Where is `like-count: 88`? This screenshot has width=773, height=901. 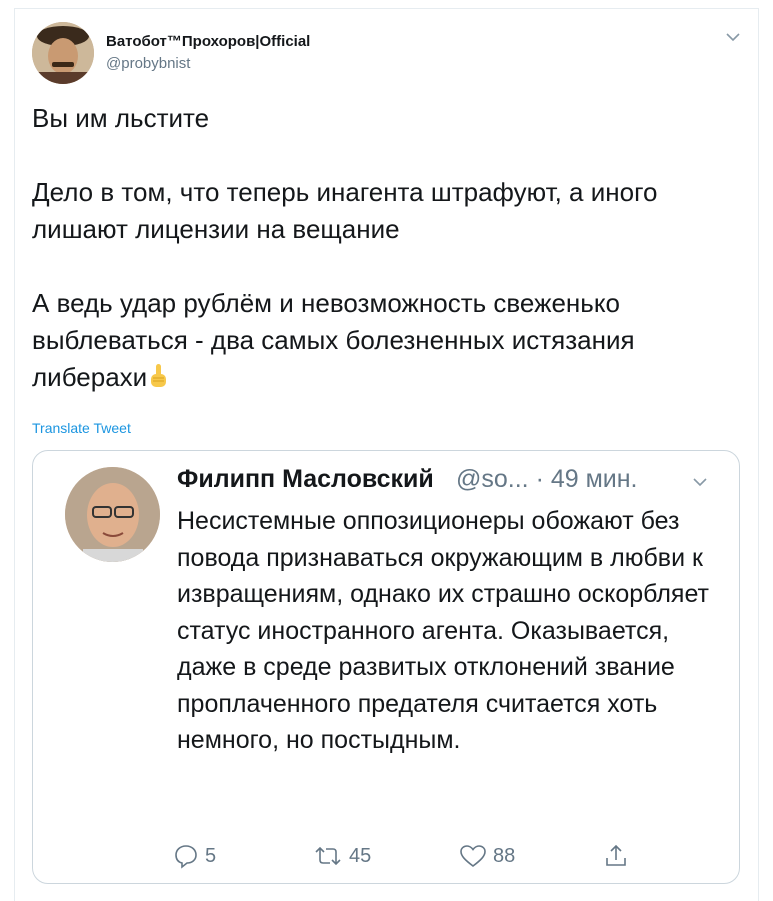 like-count: 88 is located at coordinates (504, 855).